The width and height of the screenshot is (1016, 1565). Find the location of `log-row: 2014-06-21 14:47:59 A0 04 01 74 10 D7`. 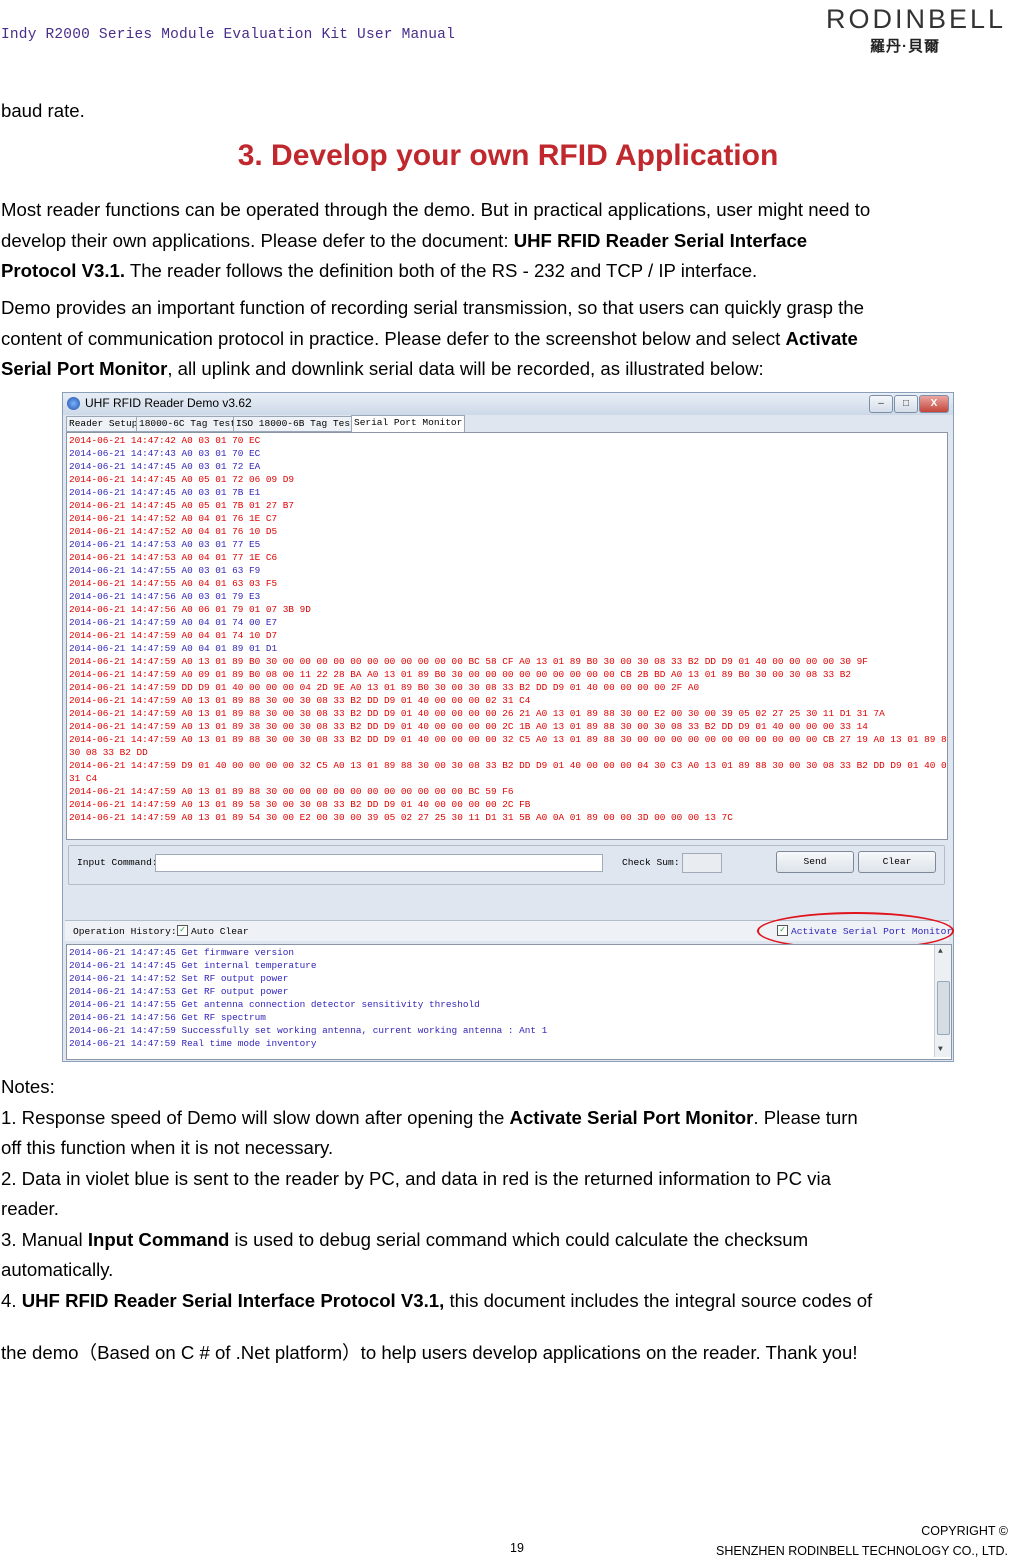

log-row: 2014-06-21 14:47:59 A0 04 01 74 10 D7 is located at coordinates (173, 635).